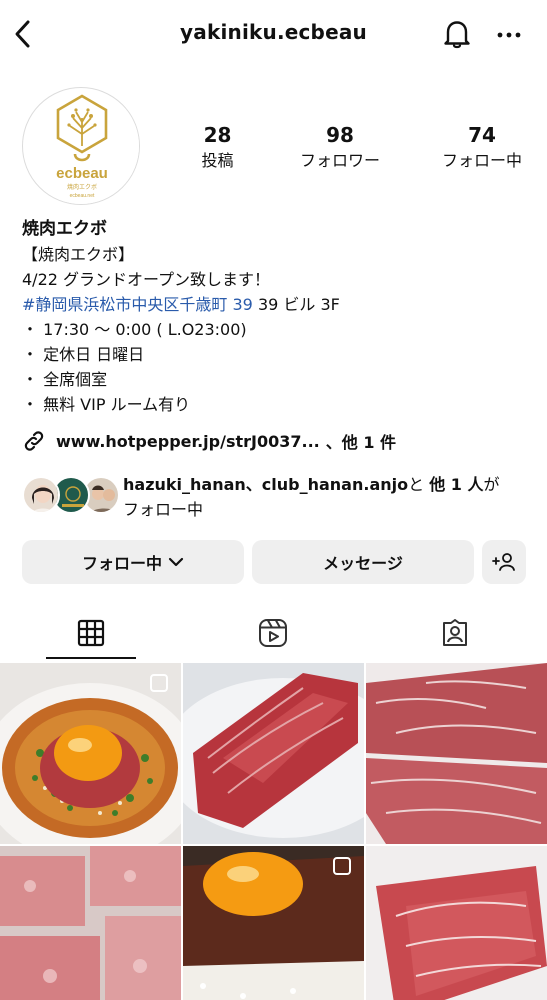 The height and width of the screenshot is (1000, 547). I want to click on bell-icon, so click(457, 35).